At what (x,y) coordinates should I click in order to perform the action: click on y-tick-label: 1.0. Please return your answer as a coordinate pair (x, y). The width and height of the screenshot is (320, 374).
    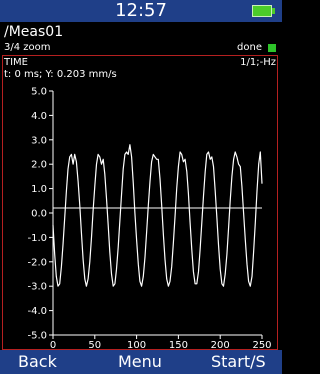
    Looking at the image, I should click on (39, 189).